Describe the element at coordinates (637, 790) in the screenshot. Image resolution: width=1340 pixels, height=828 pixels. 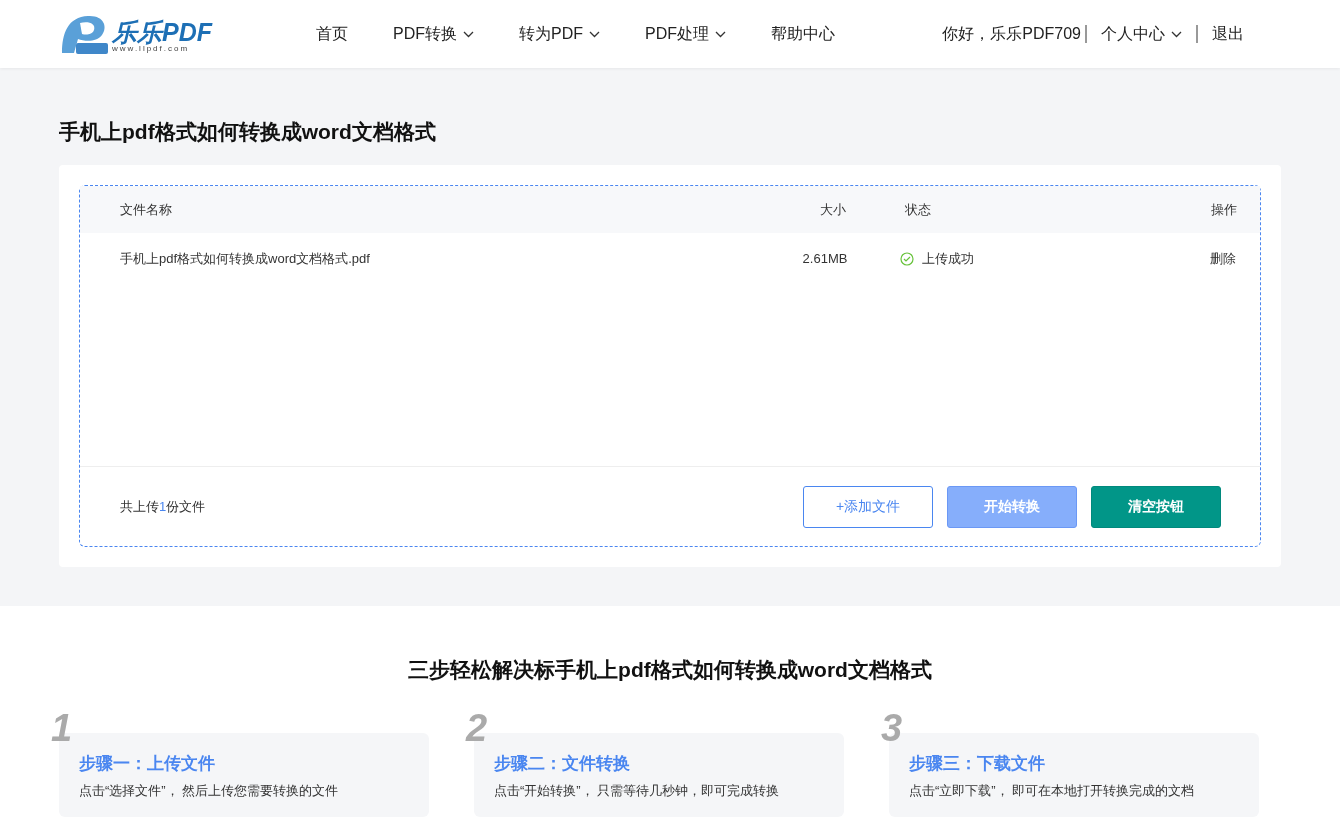
I see `step-text: 点击“开始转换”， 只需等待几秒钟，即可完成转换` at that location.